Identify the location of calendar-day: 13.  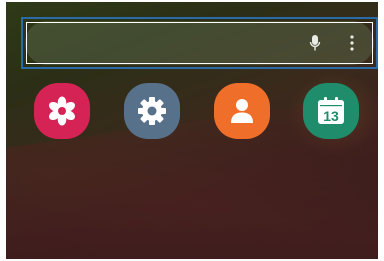
(331, 116).